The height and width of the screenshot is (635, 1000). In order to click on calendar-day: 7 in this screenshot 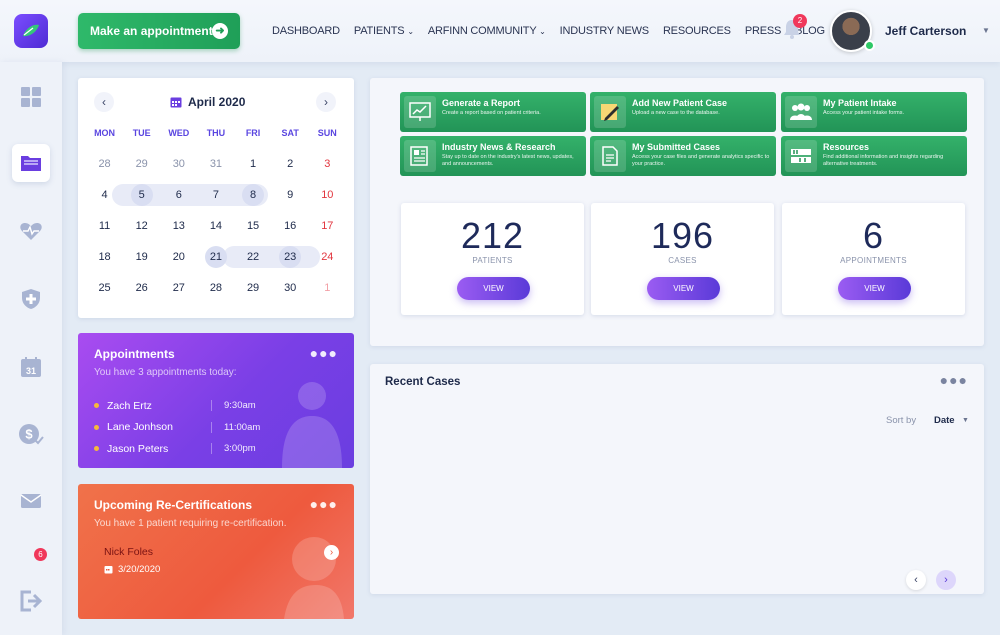, I will do `click(215, 195)`.